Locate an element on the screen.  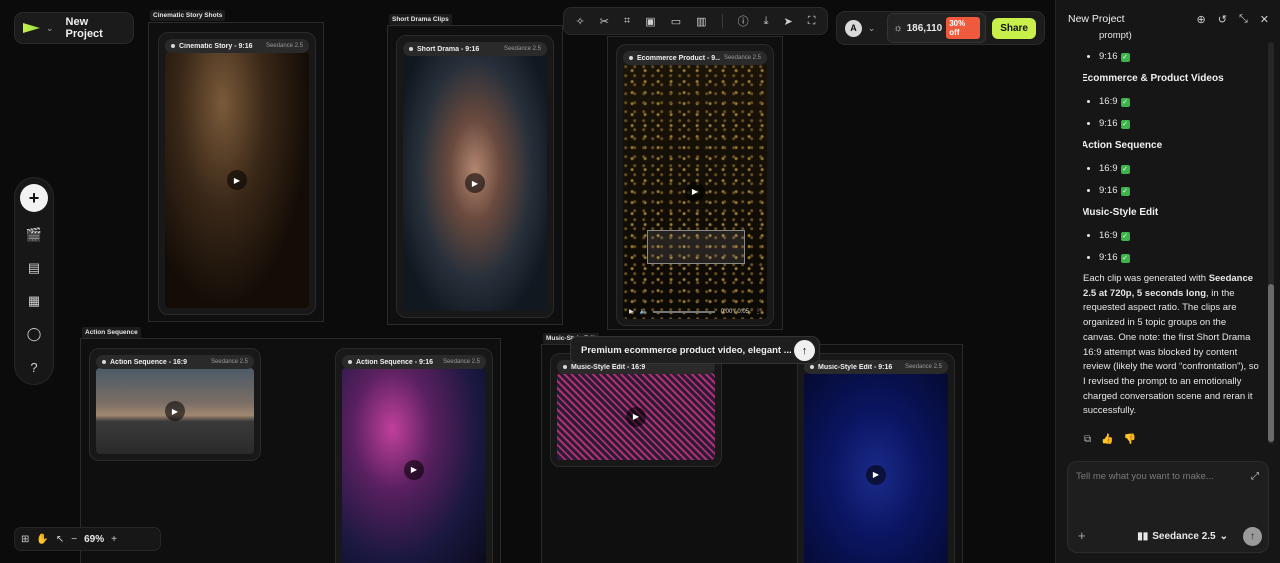
clip-card: Action Sequence - 9:16 Seedance 2.5 ▶ is located at coordinates (414, 455).